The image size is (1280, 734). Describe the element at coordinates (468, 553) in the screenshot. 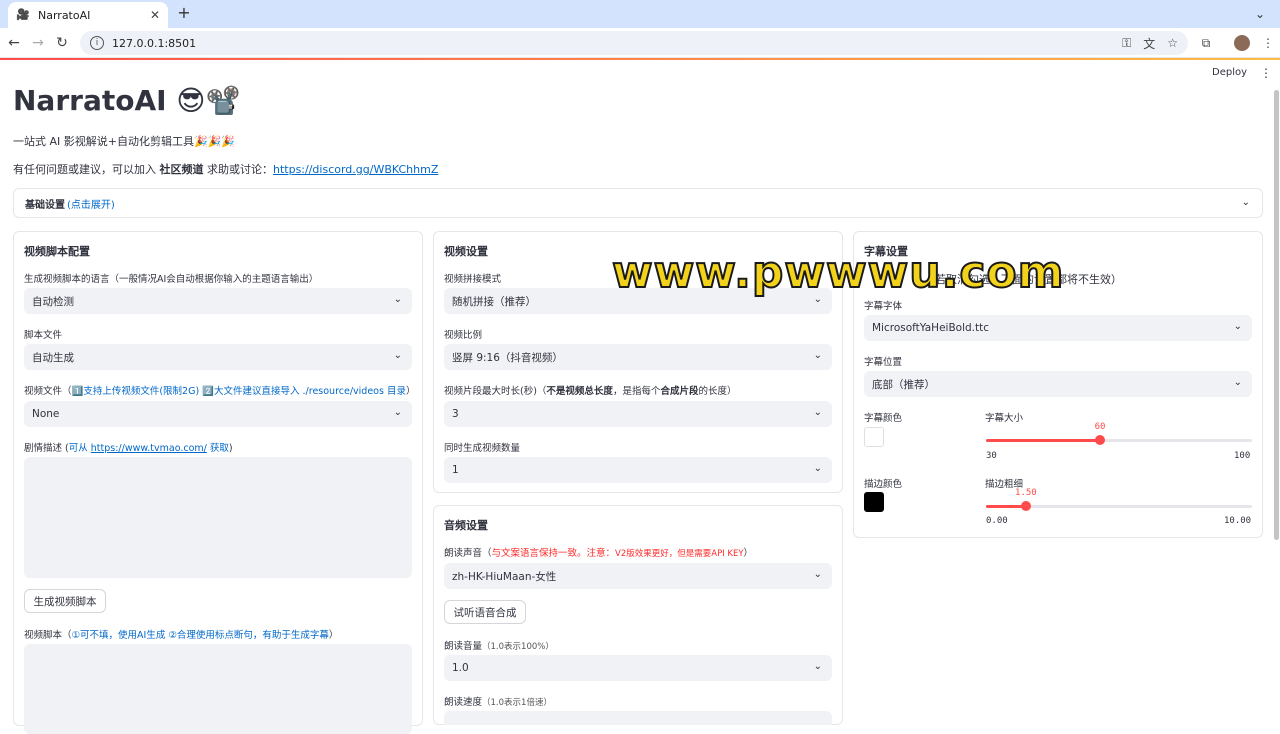

I see `voice-label-prefix: 朗读声音（` at that location.